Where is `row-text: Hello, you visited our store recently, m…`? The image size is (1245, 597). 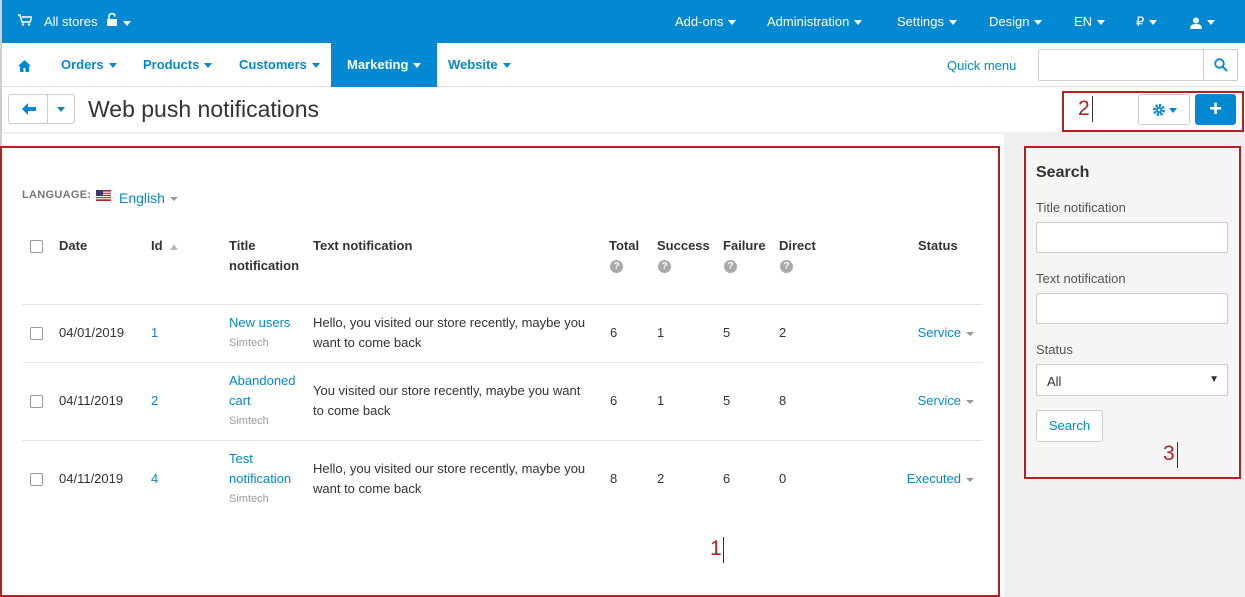 row-text: Hello, you visited our store recently, m… is located at coordinates (449, 332).